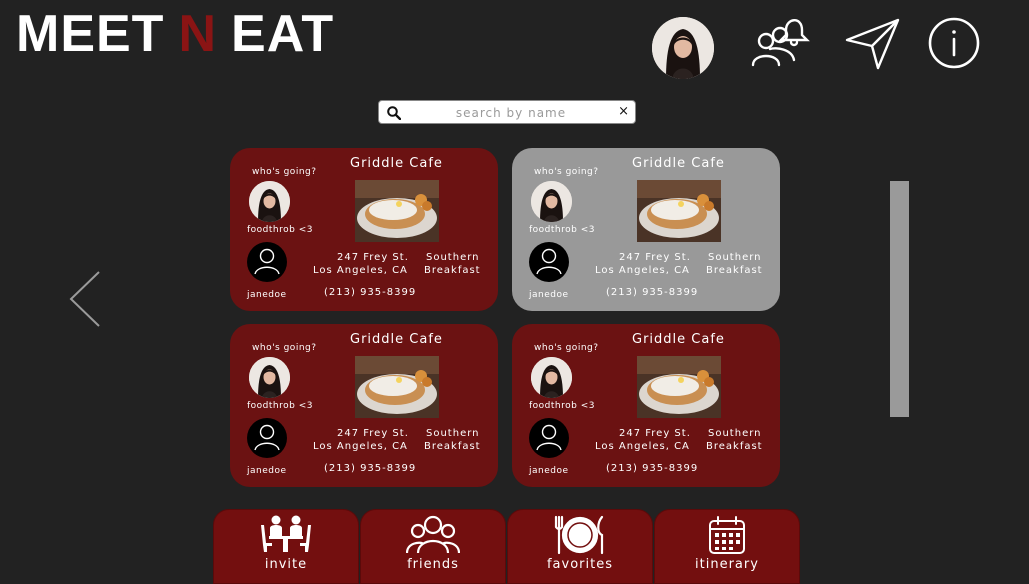 The height and width of the screenshot is (584, 1029). What do you see at coordinates (433, 535) in the screenshot?
I see `friends-group-icon` at bounding box center [433, 535].